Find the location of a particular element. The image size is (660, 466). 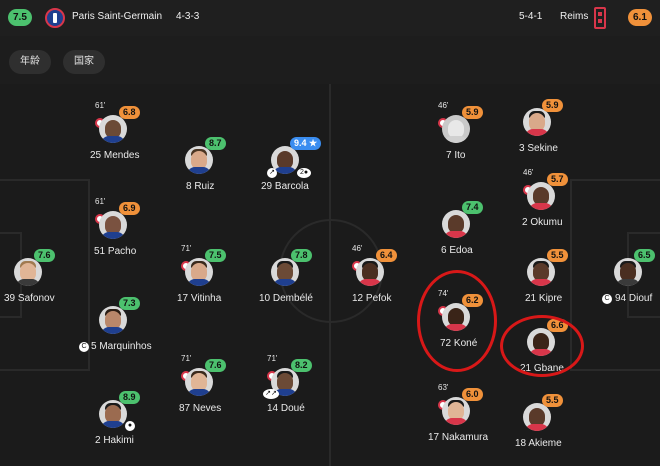

player-safonov: 7.6 39 Safonov is located at coordinates (29, 276).